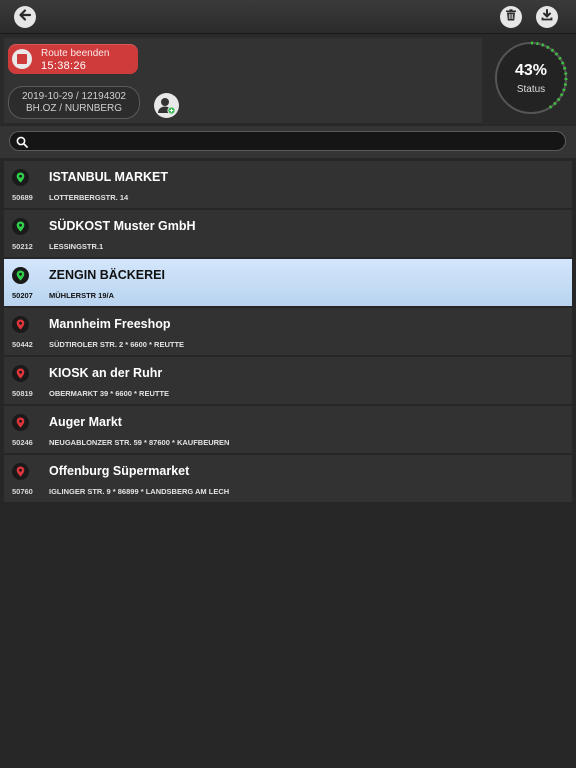  Describe the element at coordinates (166, 110) in the screenshot. I see `add-user-icon` at that location.